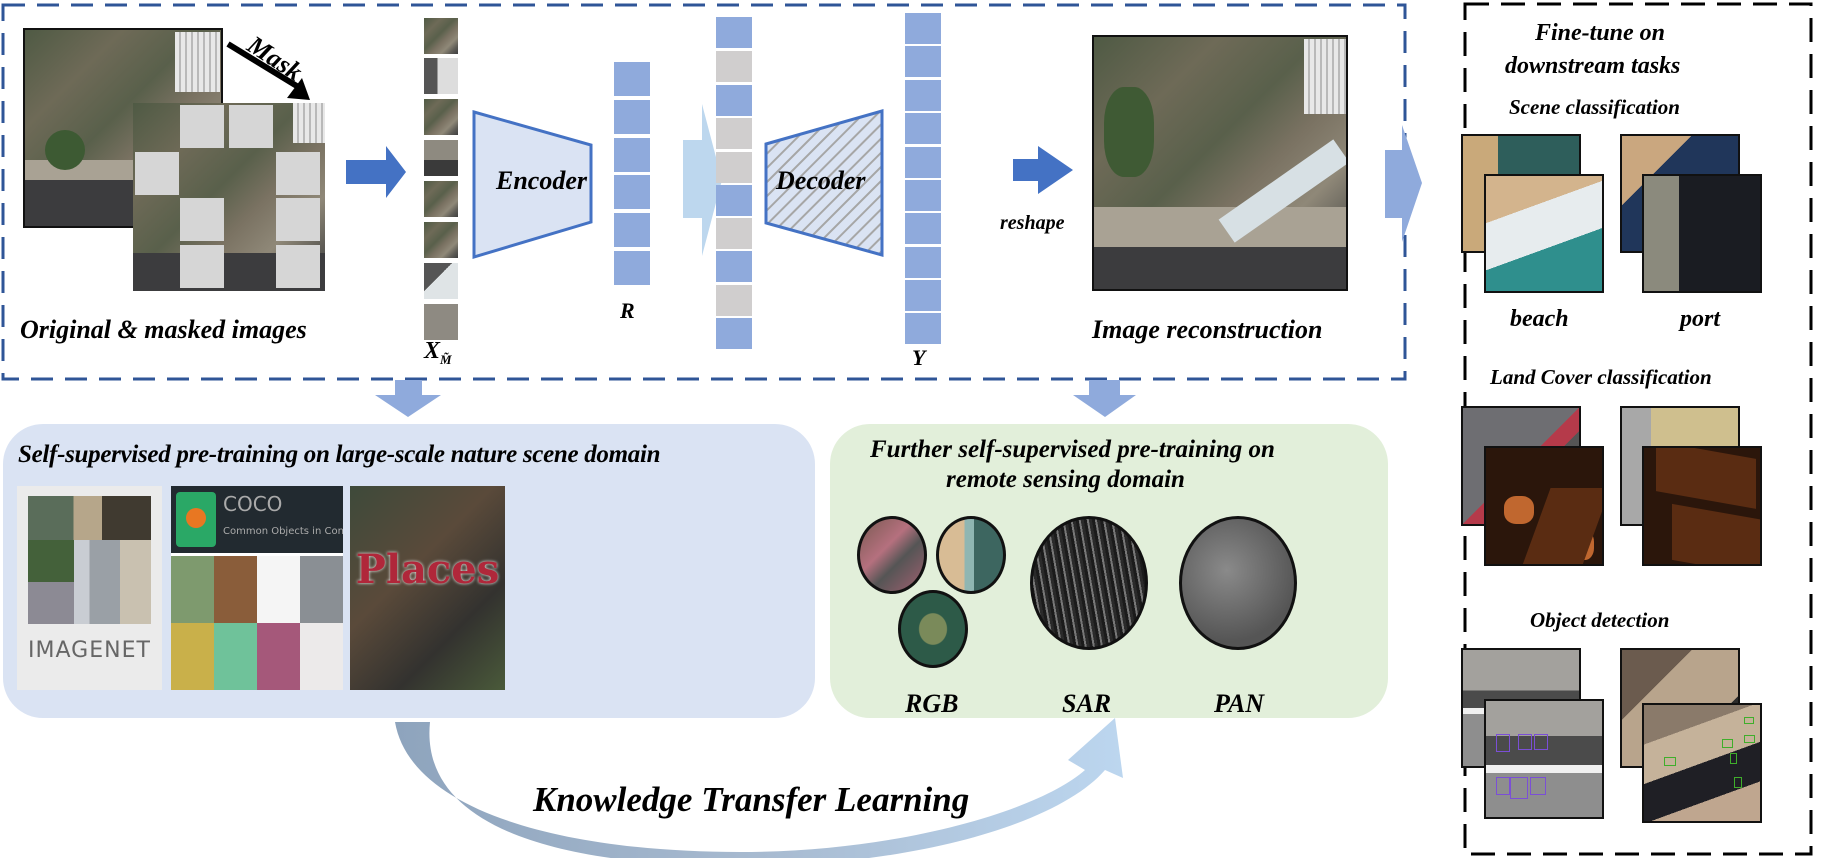  Describe the element at coordinates (408, 398) in the screenshot. I see `arrow-down-nature` at that location.